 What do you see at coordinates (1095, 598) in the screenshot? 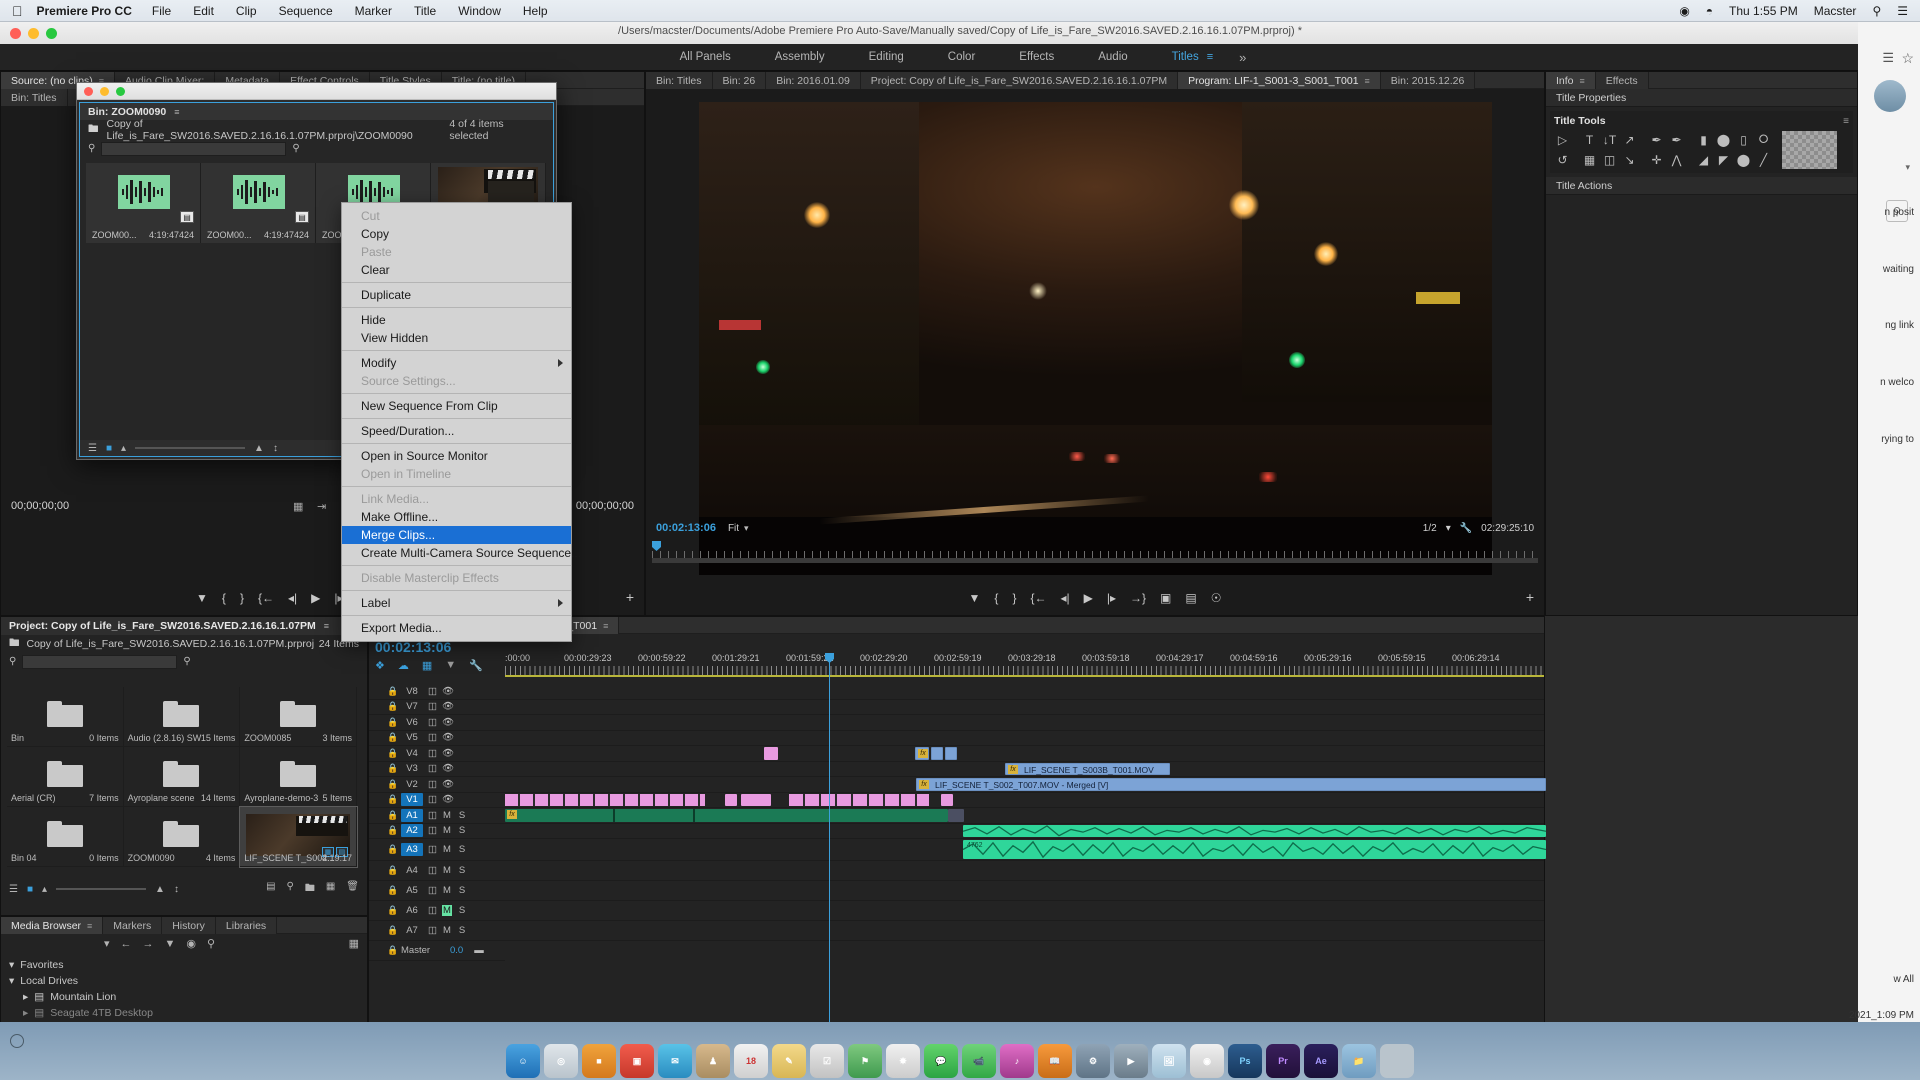
I see `program-transport-controls: ▼ { } {← ◂| ▶ |▸ →} ▣ ▤ ☉` at bounding box center [1095, 598].